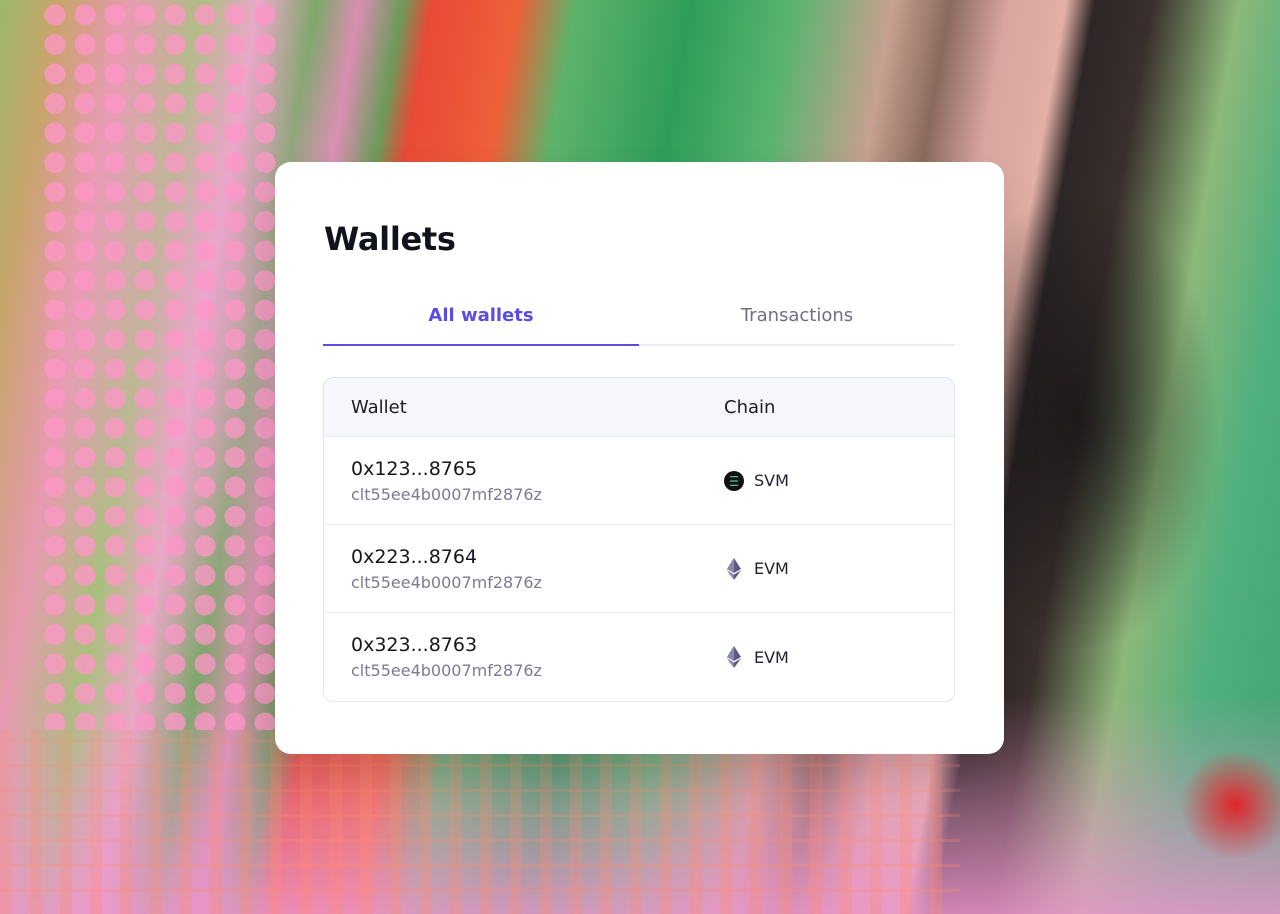  I want to click on column-header-wallet: Wallet, so click(379, 407).